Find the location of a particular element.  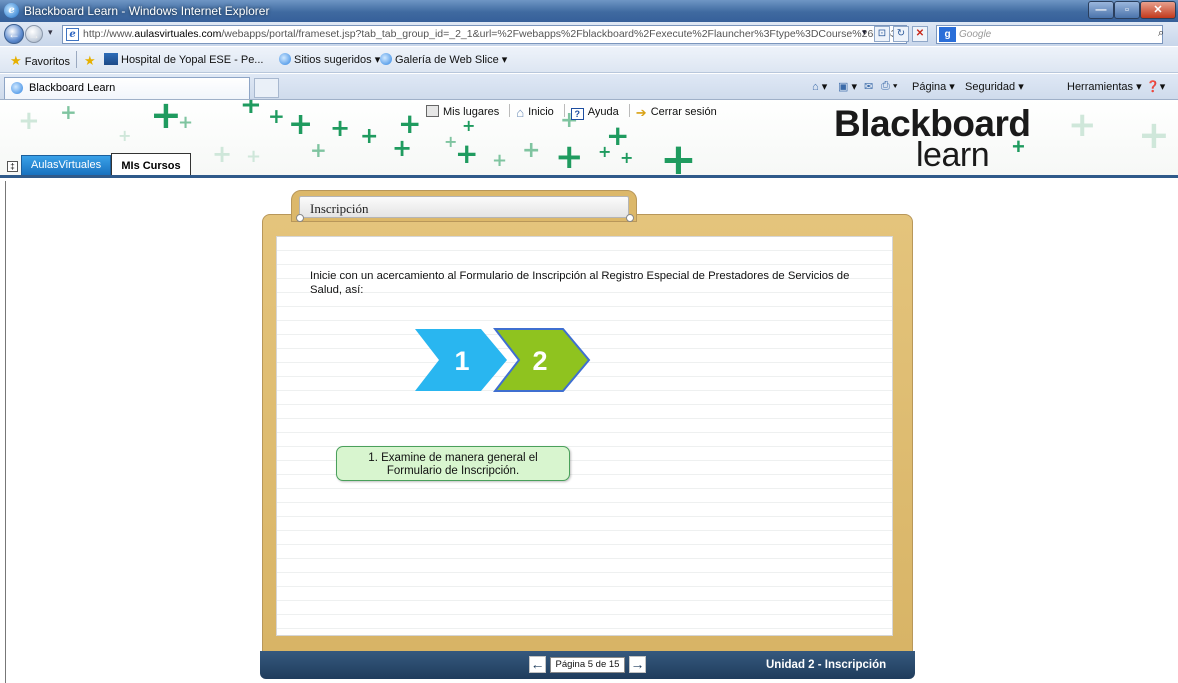

add-star-icon: ★ is located at coordinates (90, 60).